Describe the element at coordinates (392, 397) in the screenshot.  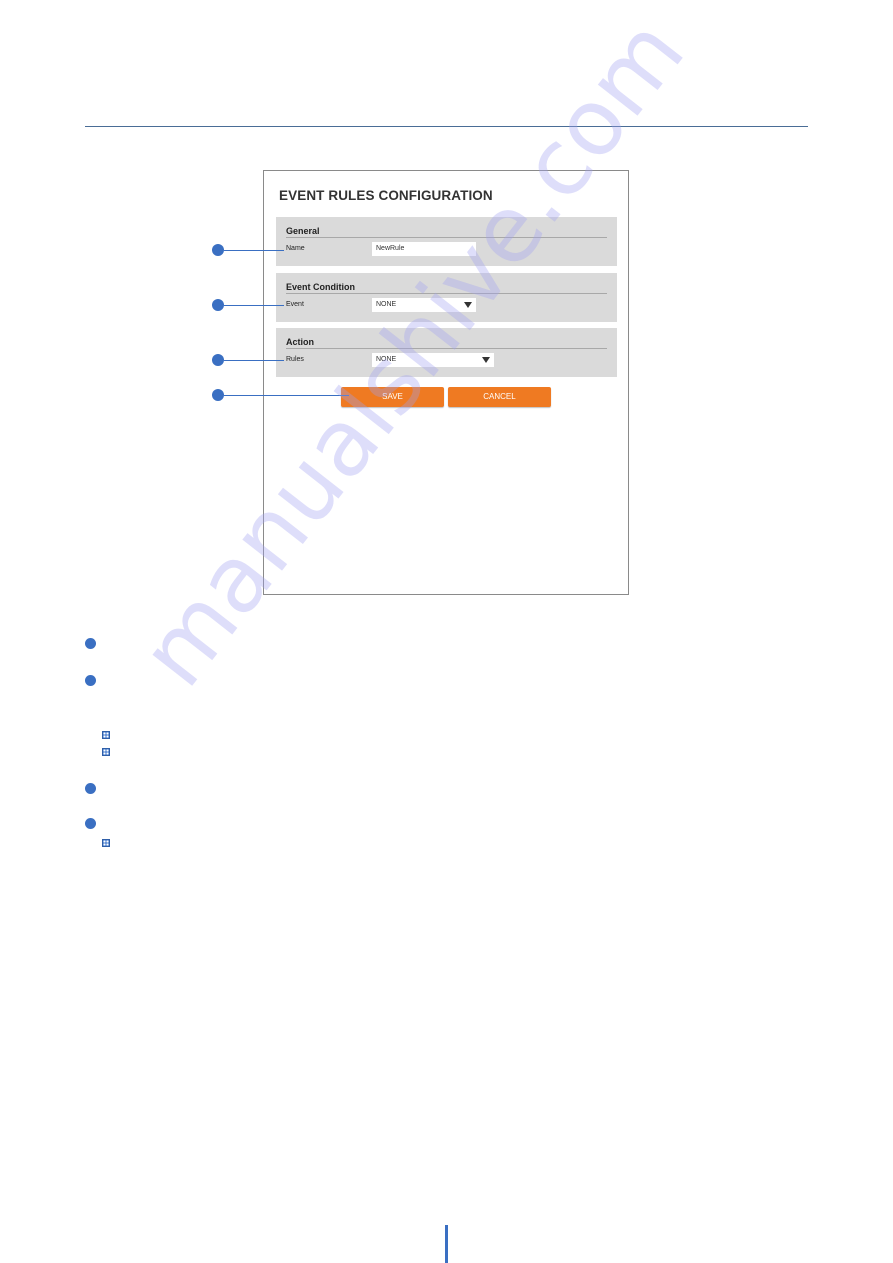
I see `save-button: SAVE` at that location.